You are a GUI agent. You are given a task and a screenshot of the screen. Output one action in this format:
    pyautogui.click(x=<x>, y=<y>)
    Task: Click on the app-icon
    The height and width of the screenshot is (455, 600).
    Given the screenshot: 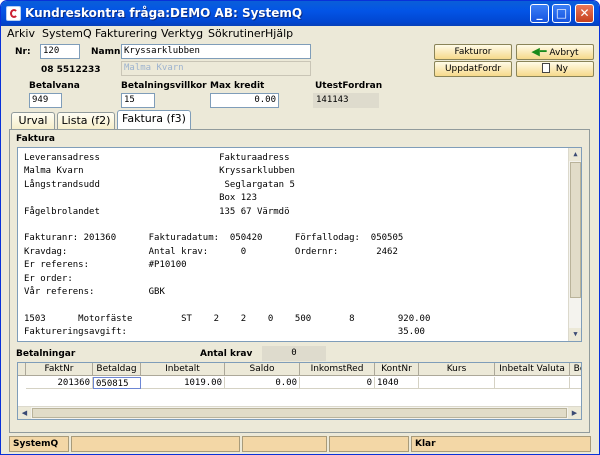 What is the action you would take?
    pyautogui.click(x=13, y=13)
    